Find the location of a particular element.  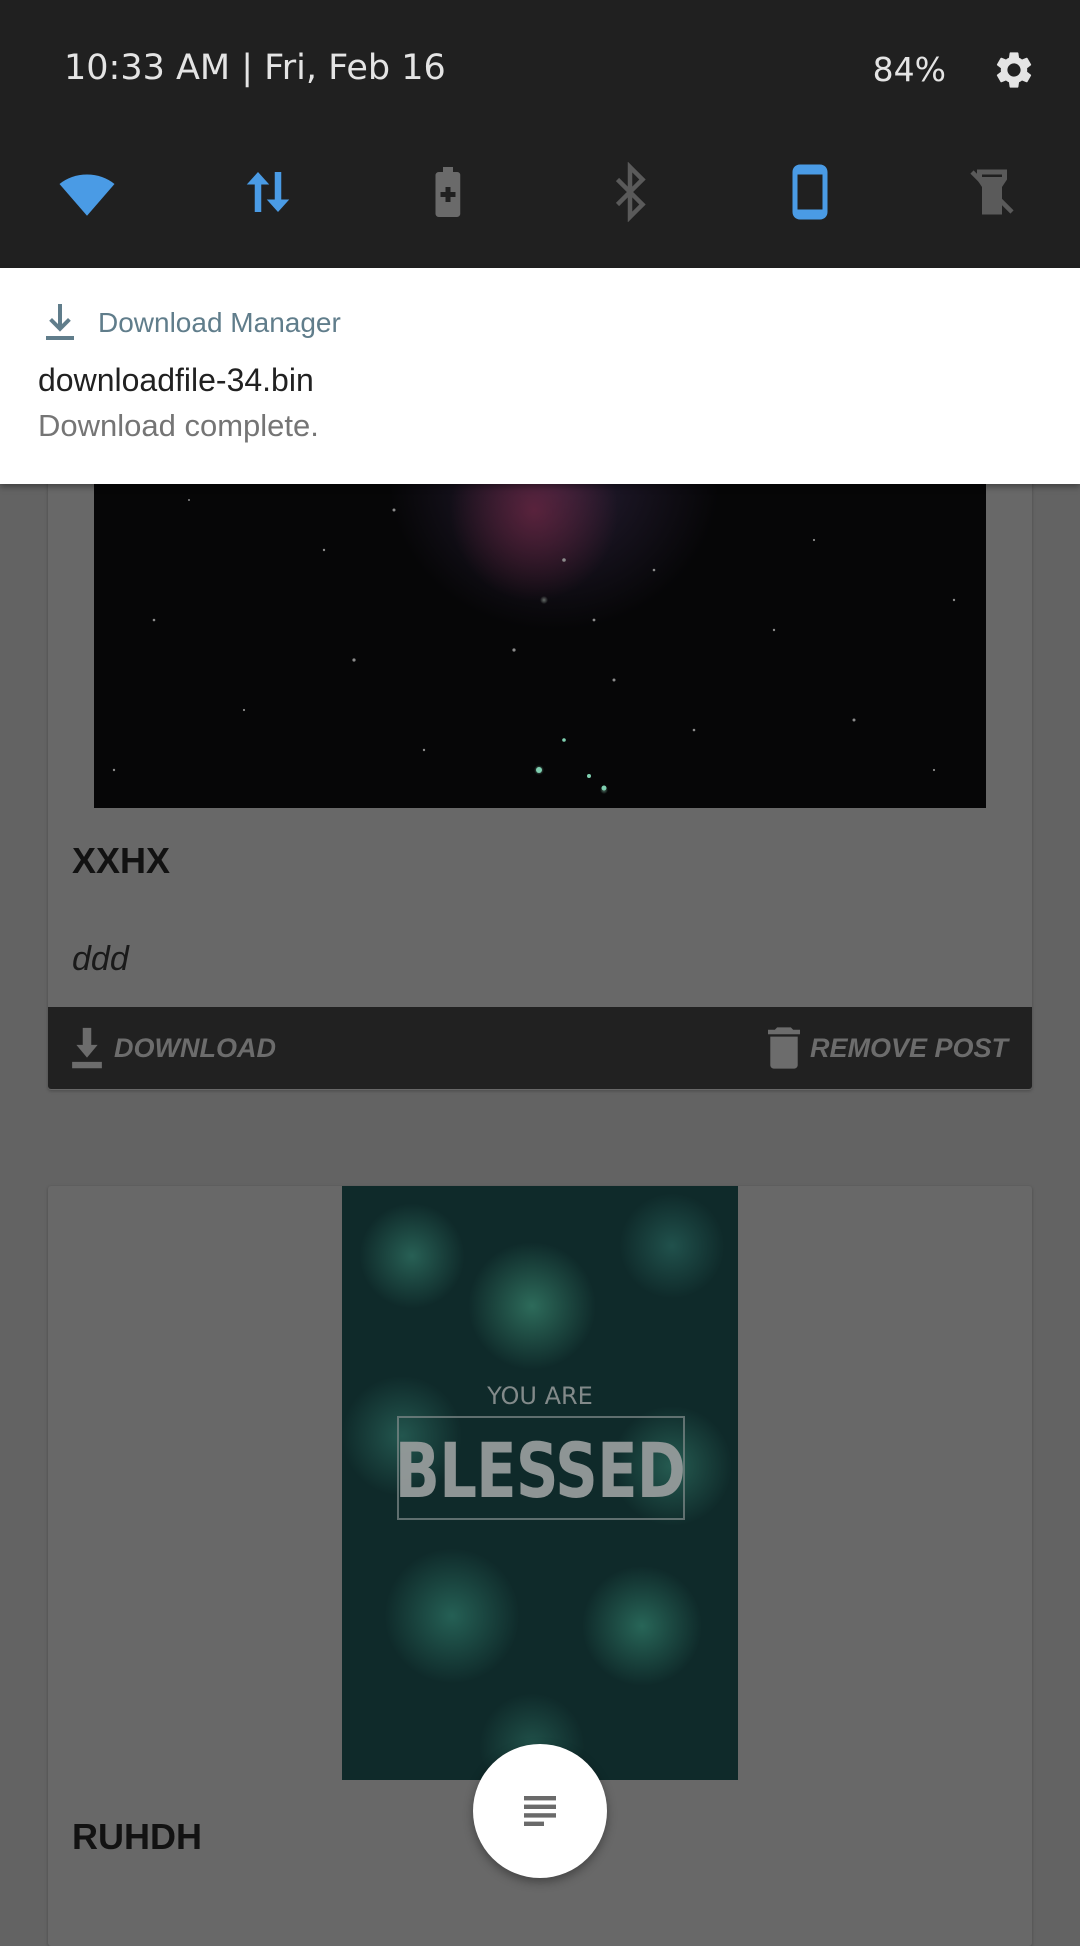

notification-text: Download complete. is located at coordinates (178, 425).